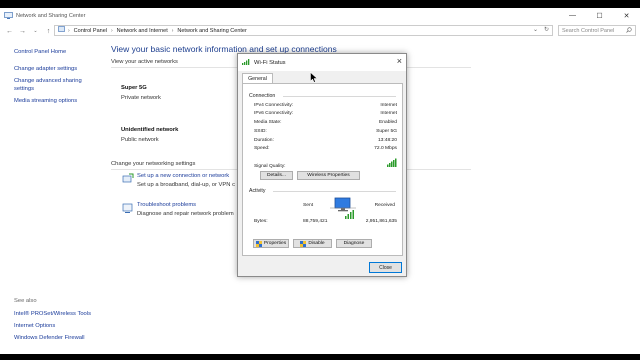 This screenshot has height=360, width=640. Describe the element at coordinates (22, 31) in the screenshot. I see `forward-icon: →` at that location.